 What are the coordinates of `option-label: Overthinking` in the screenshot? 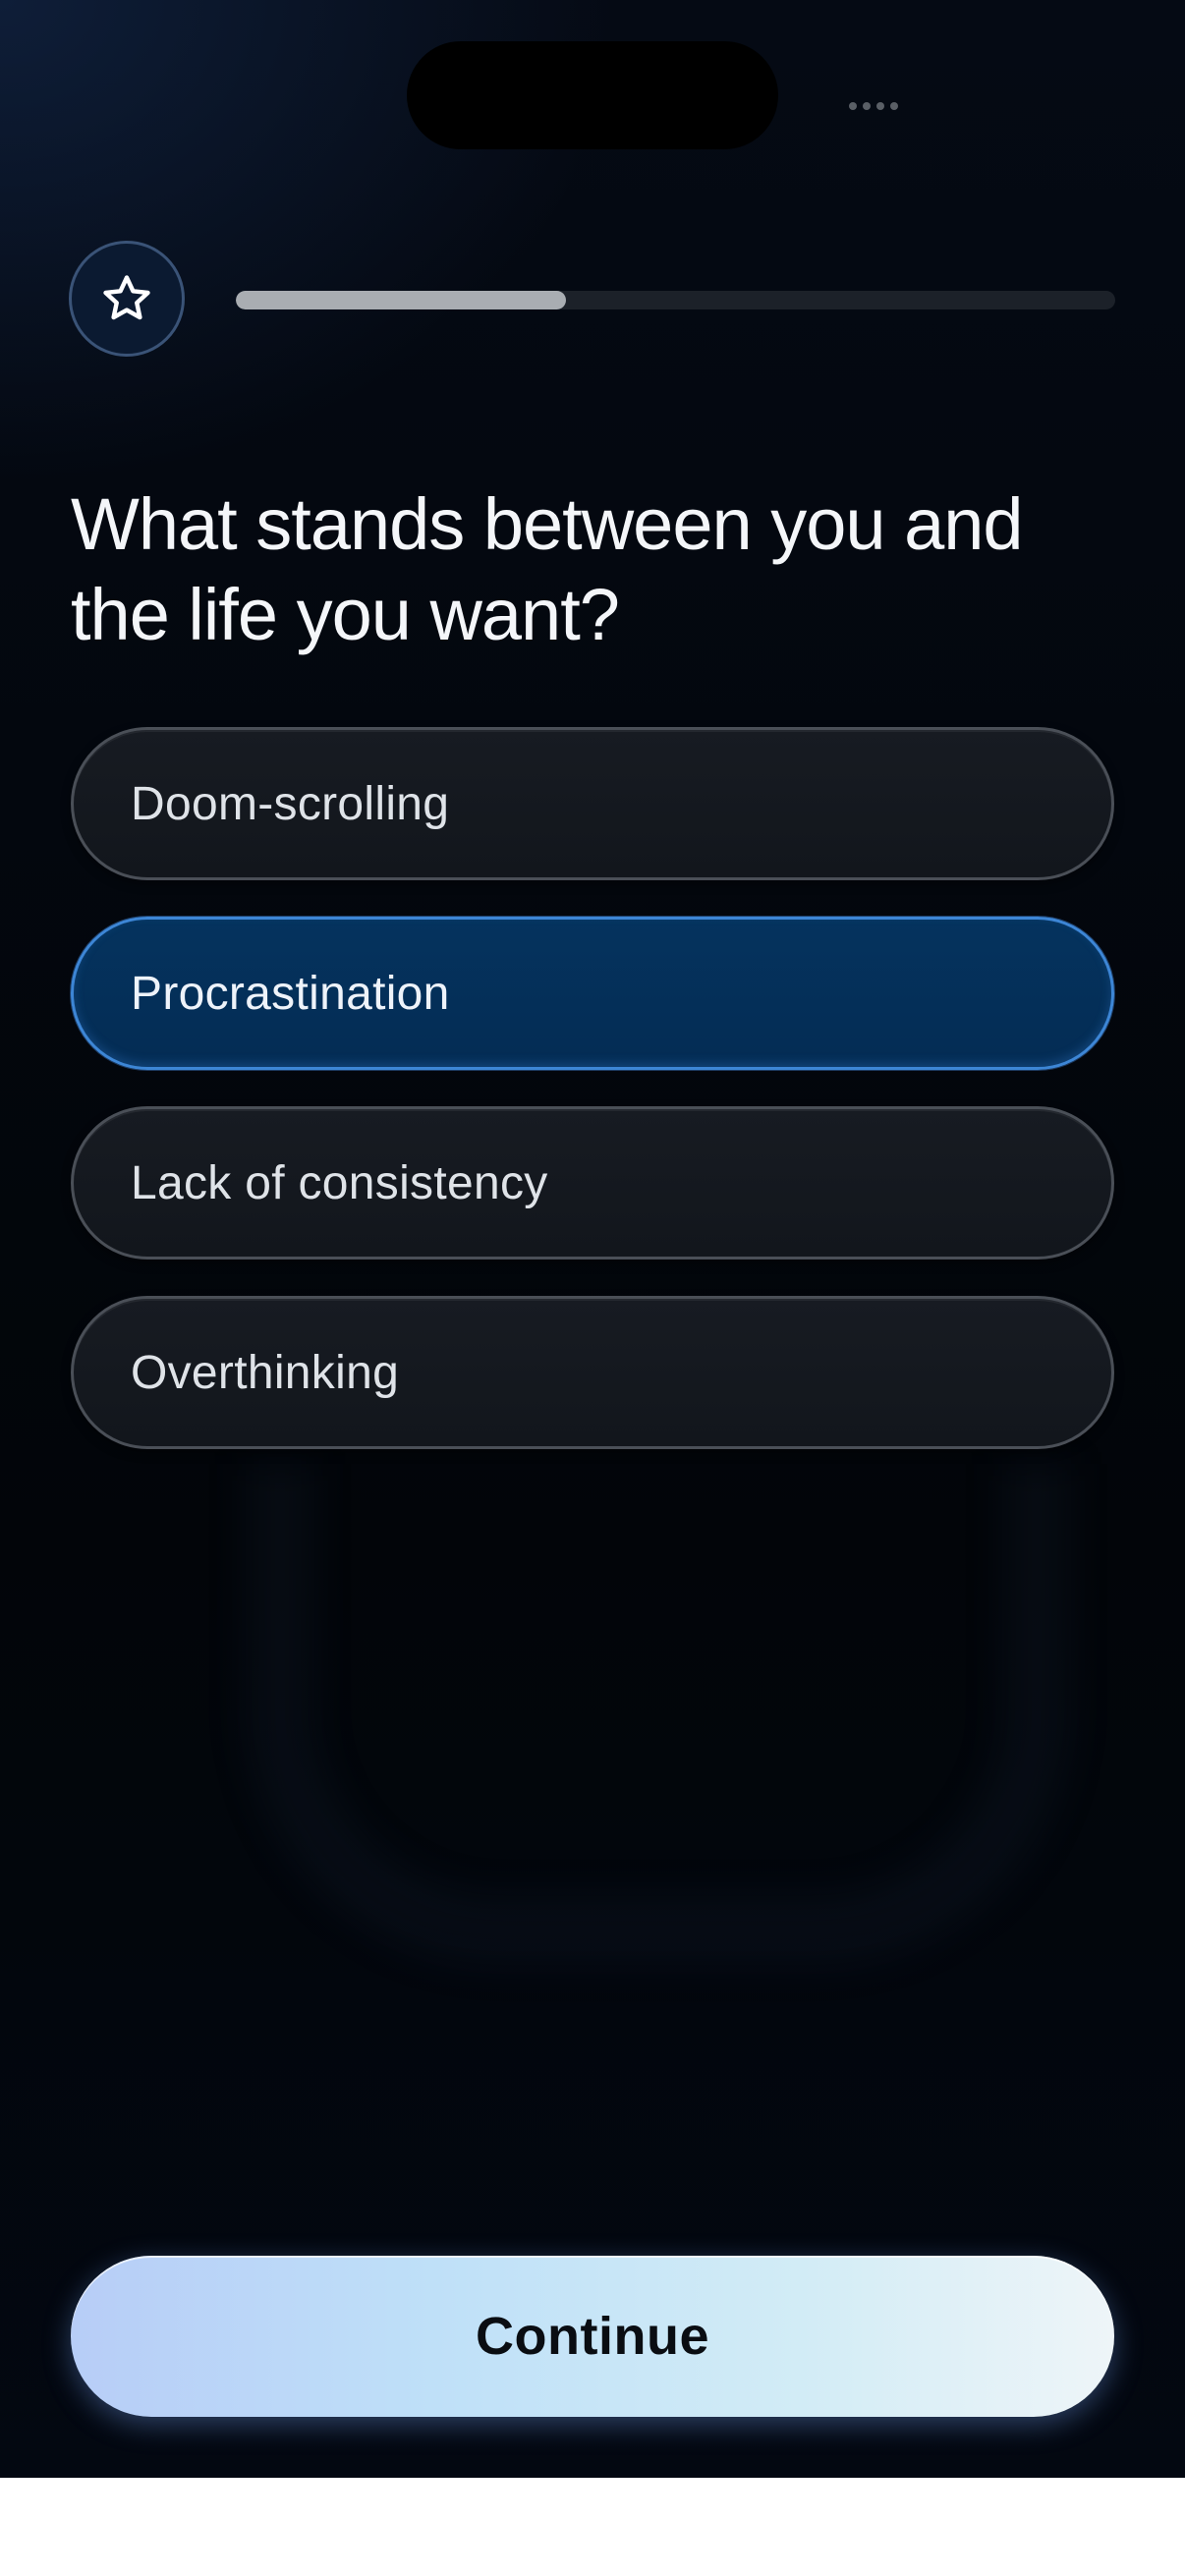 It's located at (265, 1372).